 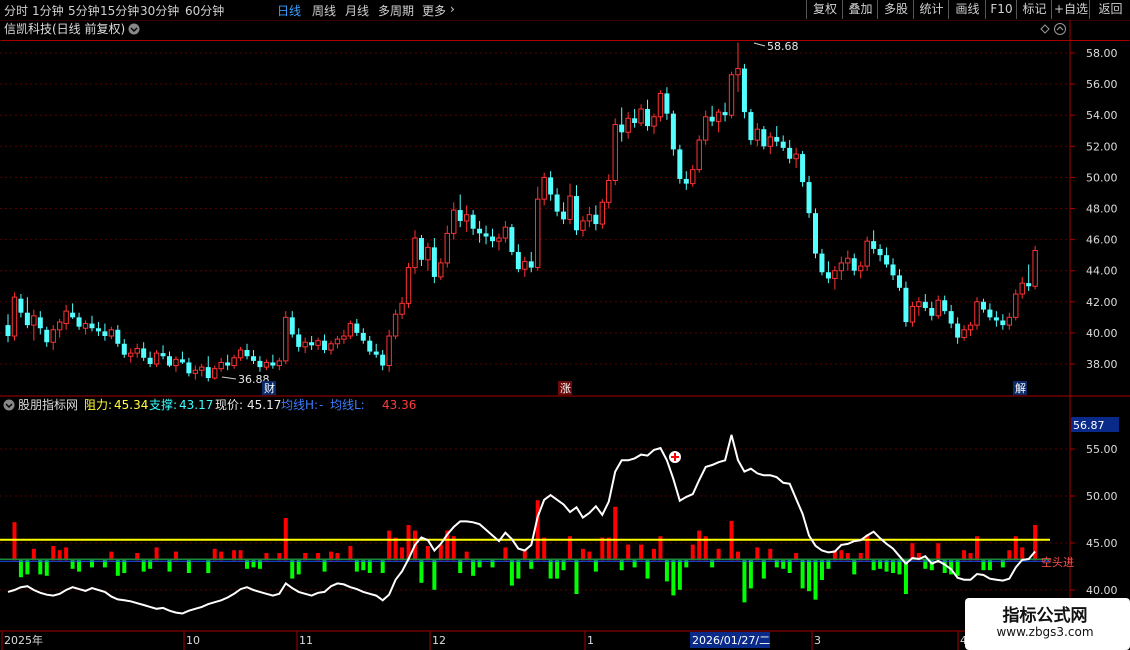 I want to click on period-tab: 分时, so click(x=16, y=10).